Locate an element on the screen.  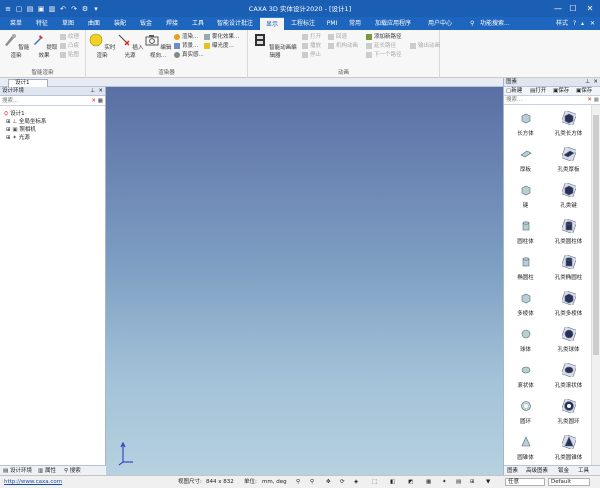
view-orient-icon: ◈ is located at coordinates (356, 482).